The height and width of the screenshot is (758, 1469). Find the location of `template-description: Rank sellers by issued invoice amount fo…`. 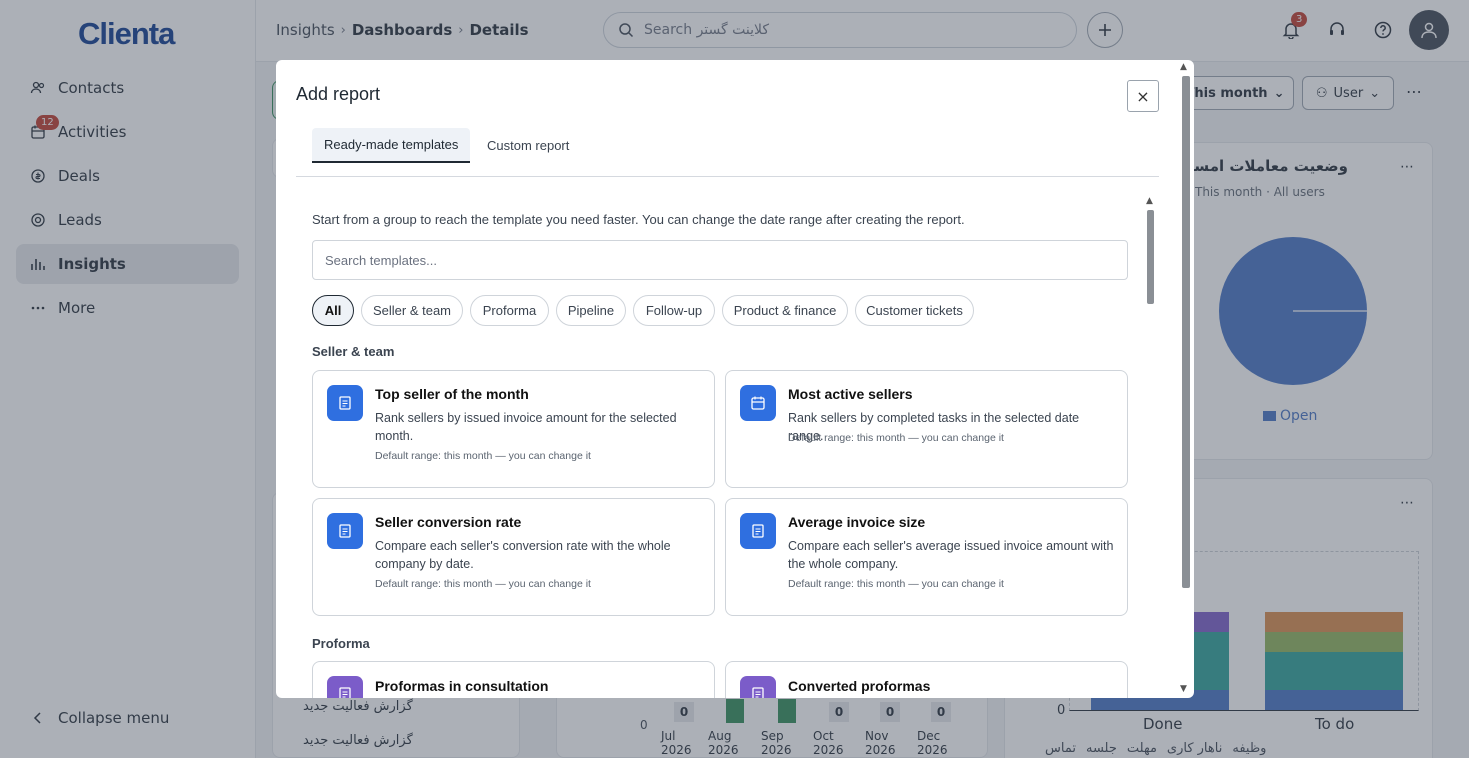

template-description: Rank sellers by issued invoice amount fo… is located at coordinates (526, 427).